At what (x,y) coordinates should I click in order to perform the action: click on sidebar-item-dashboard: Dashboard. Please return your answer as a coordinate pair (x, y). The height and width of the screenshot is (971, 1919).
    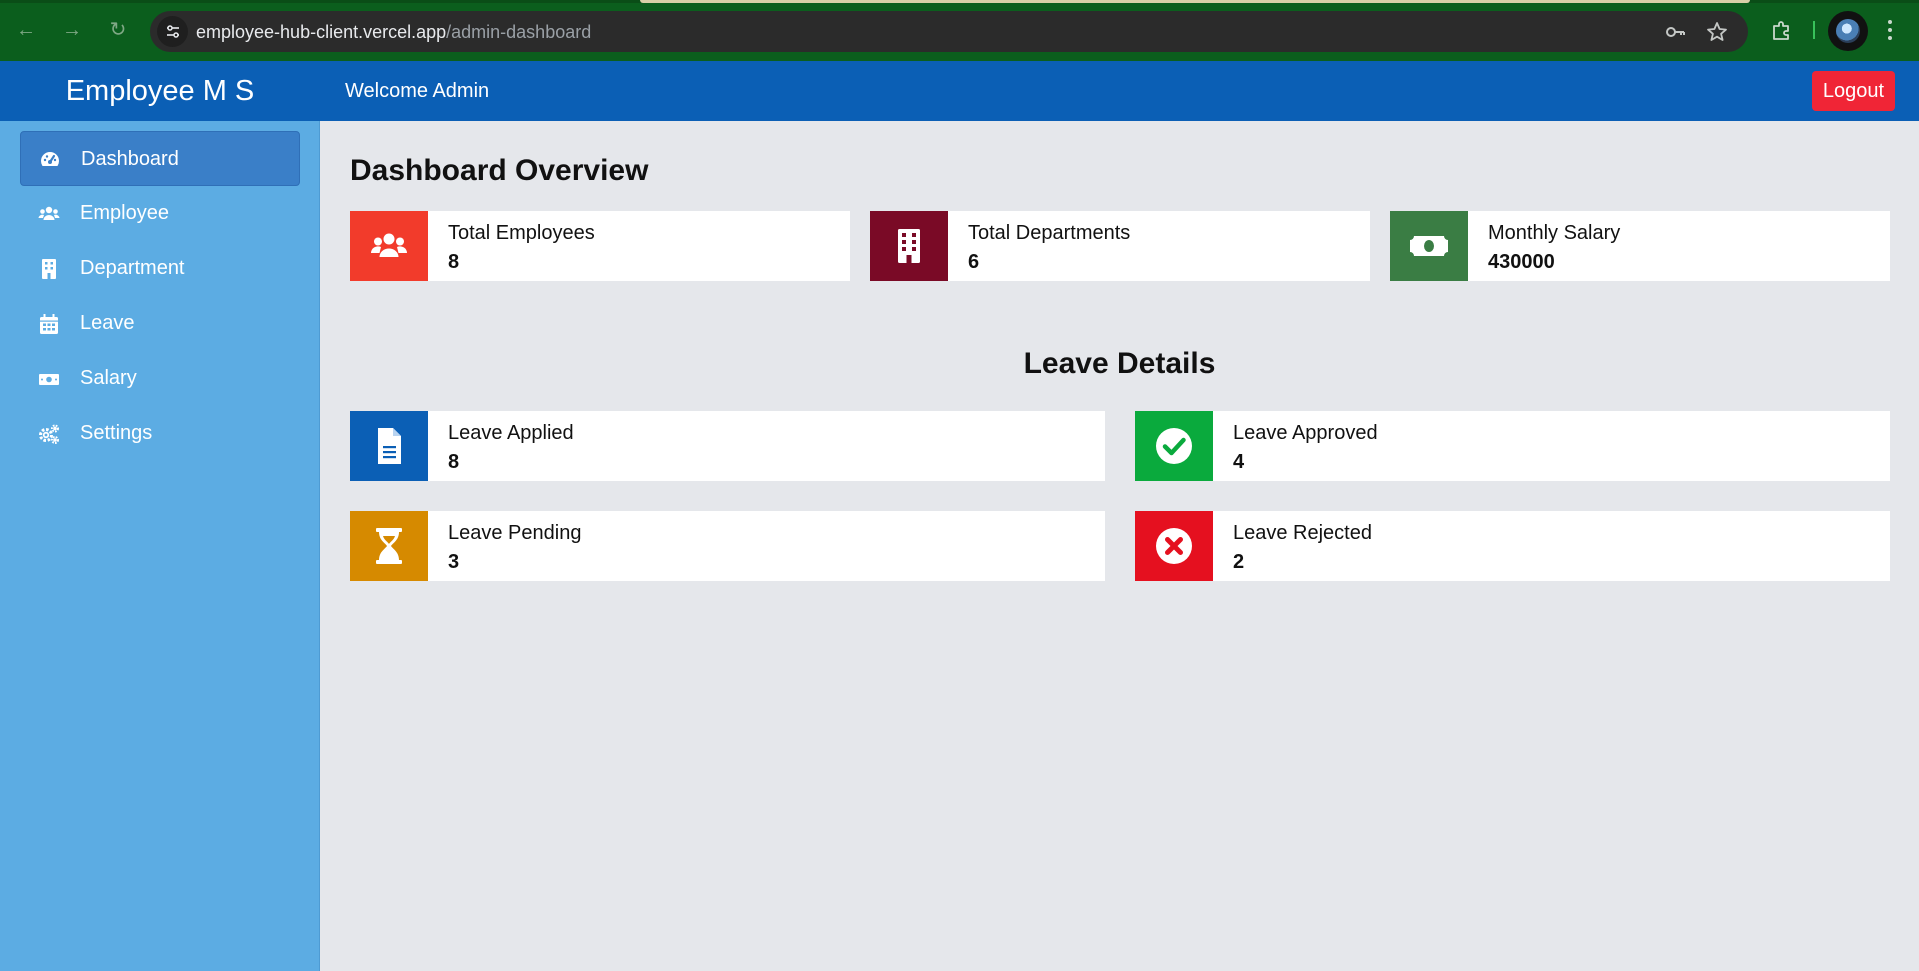
    Looking at the image, I should click on (160, 158).